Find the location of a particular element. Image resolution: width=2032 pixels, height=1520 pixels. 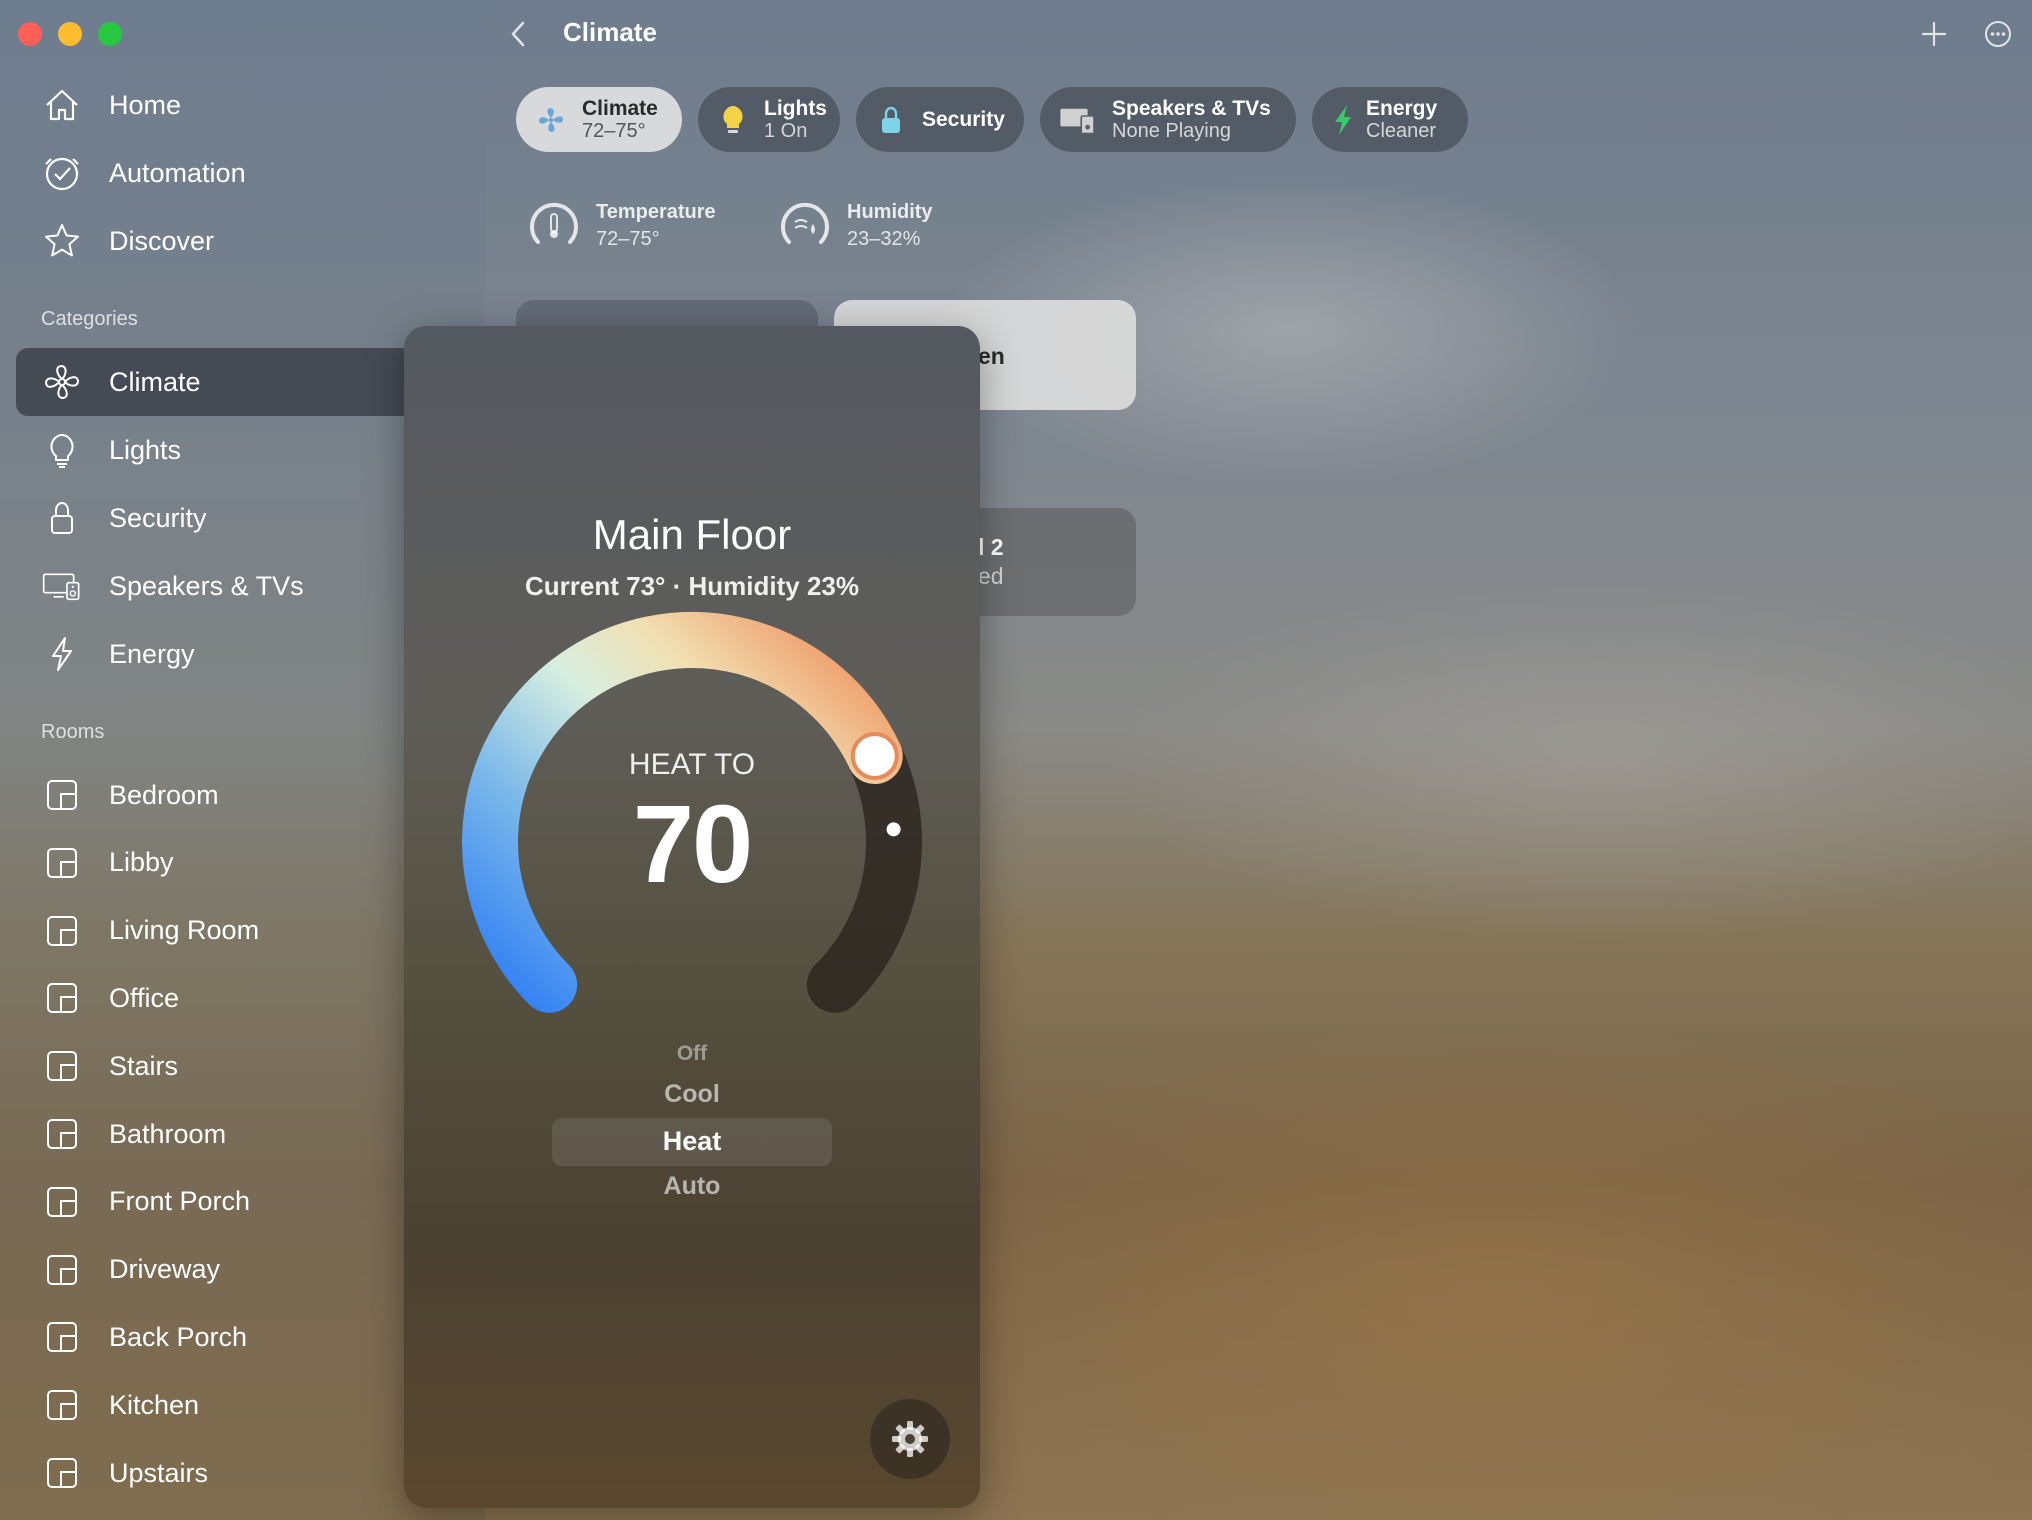

mode-option-heat: Heat is located at coordinates (692, 1141).